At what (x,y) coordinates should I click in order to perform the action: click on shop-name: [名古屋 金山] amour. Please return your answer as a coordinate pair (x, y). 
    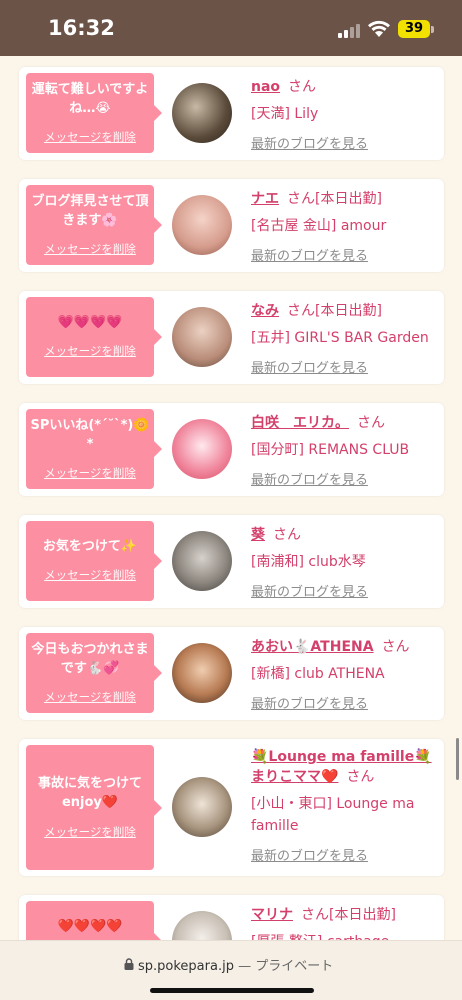
    Looking at the image, I should click on (319, 226).